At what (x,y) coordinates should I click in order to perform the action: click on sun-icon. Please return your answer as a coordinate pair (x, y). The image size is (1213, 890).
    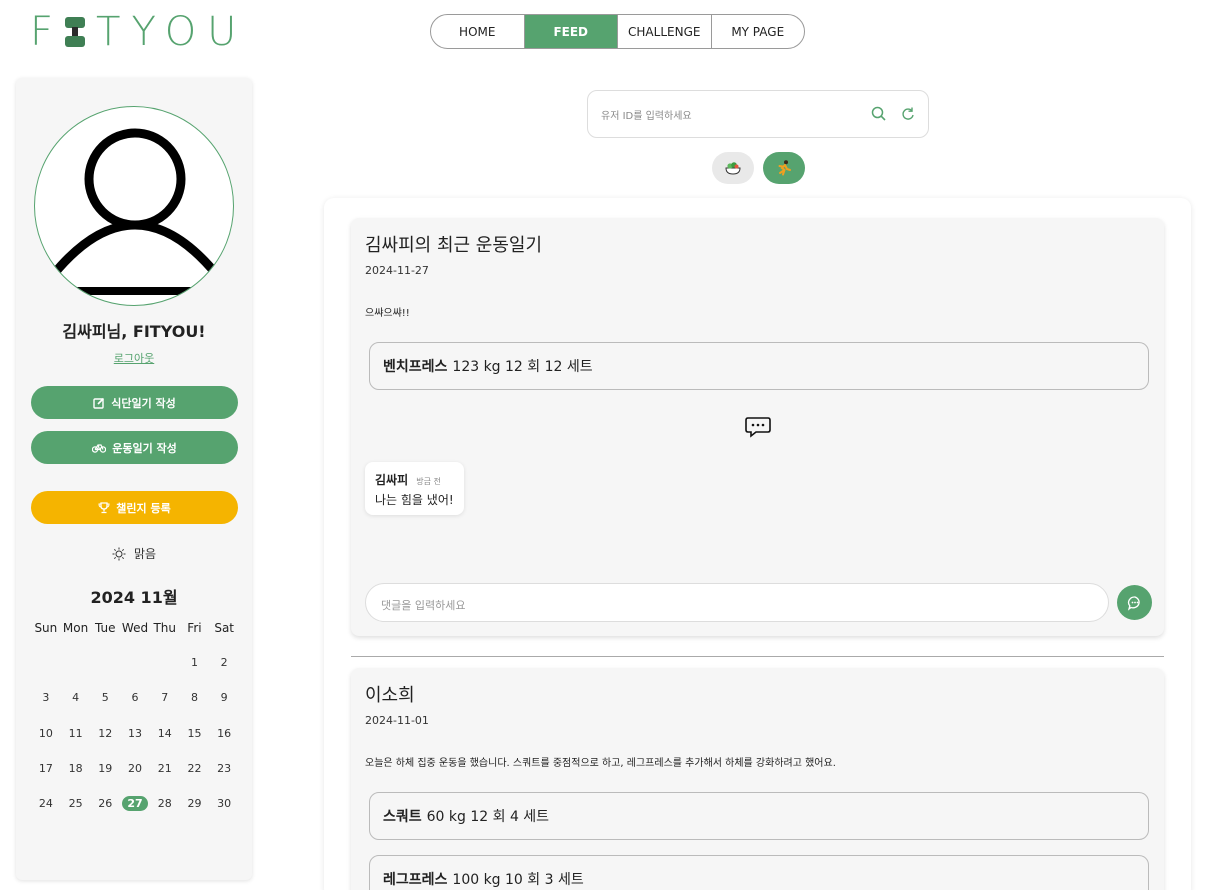
    Looking at the image, I should click on (119, 553).